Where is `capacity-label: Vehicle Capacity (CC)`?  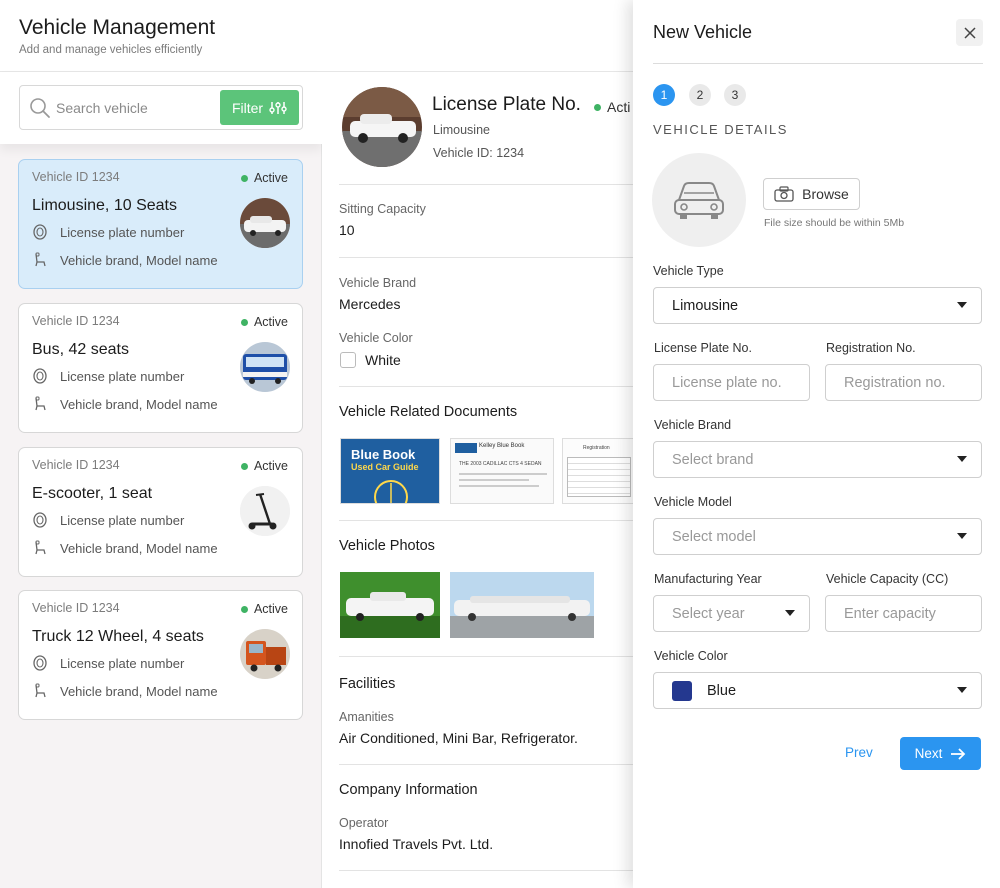 capacity-label: Vehicle Capacity (CC) is located at coordinates (887, 579).